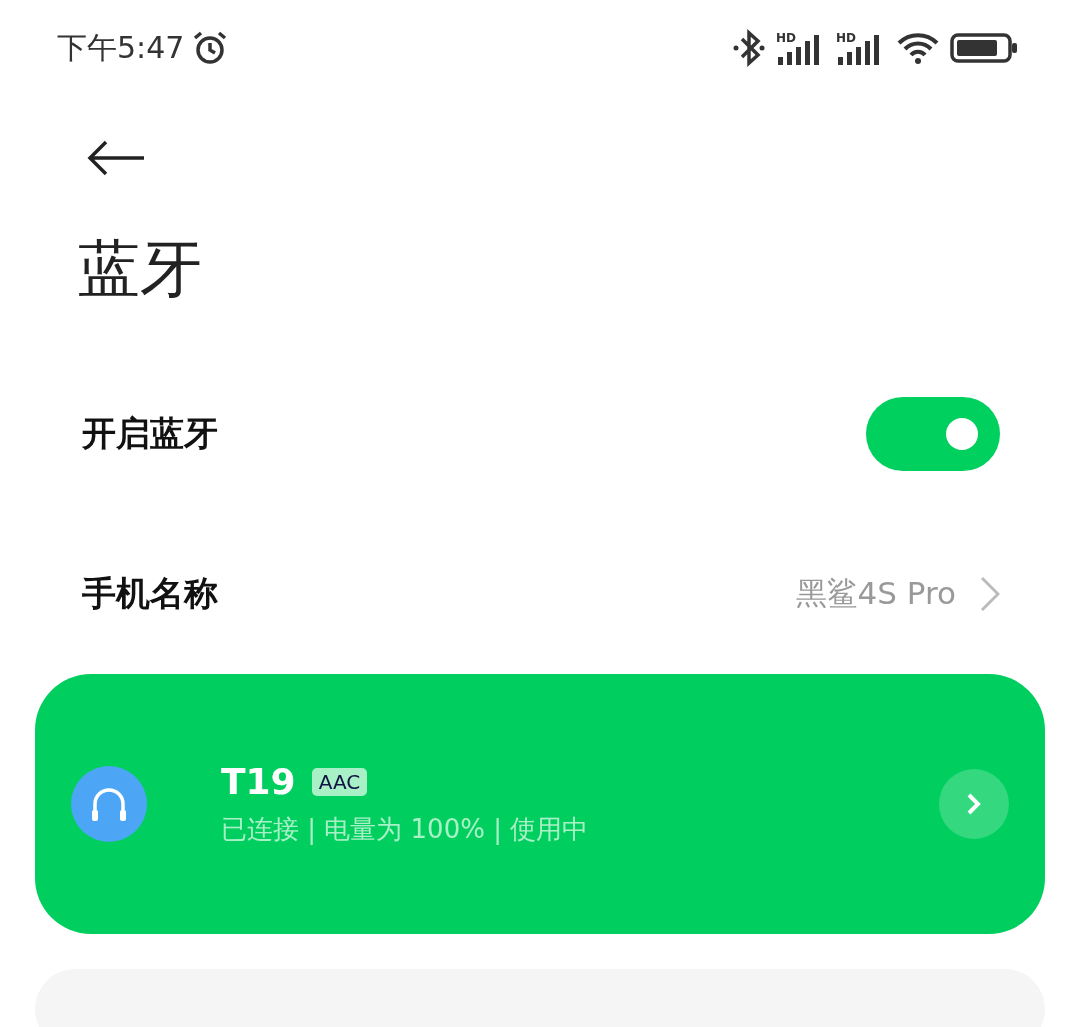  Describe the element at coordinates (405, 830) in the screenshot. I see `device-status: 已连接 | 电量为 100% | 使用中` at that location.